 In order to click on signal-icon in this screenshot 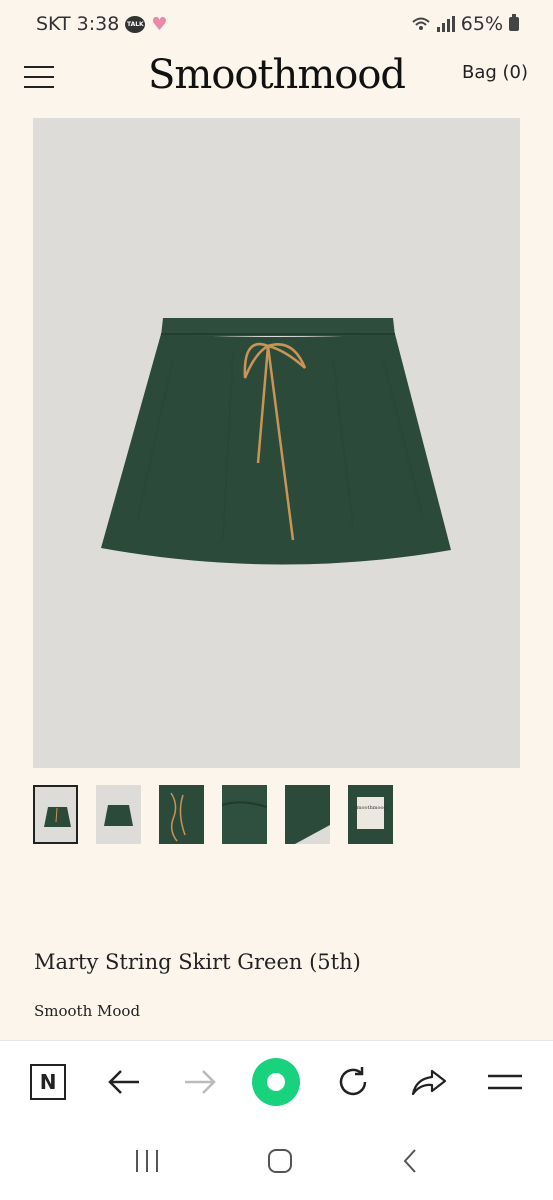, I will do `click(445, 24)`.